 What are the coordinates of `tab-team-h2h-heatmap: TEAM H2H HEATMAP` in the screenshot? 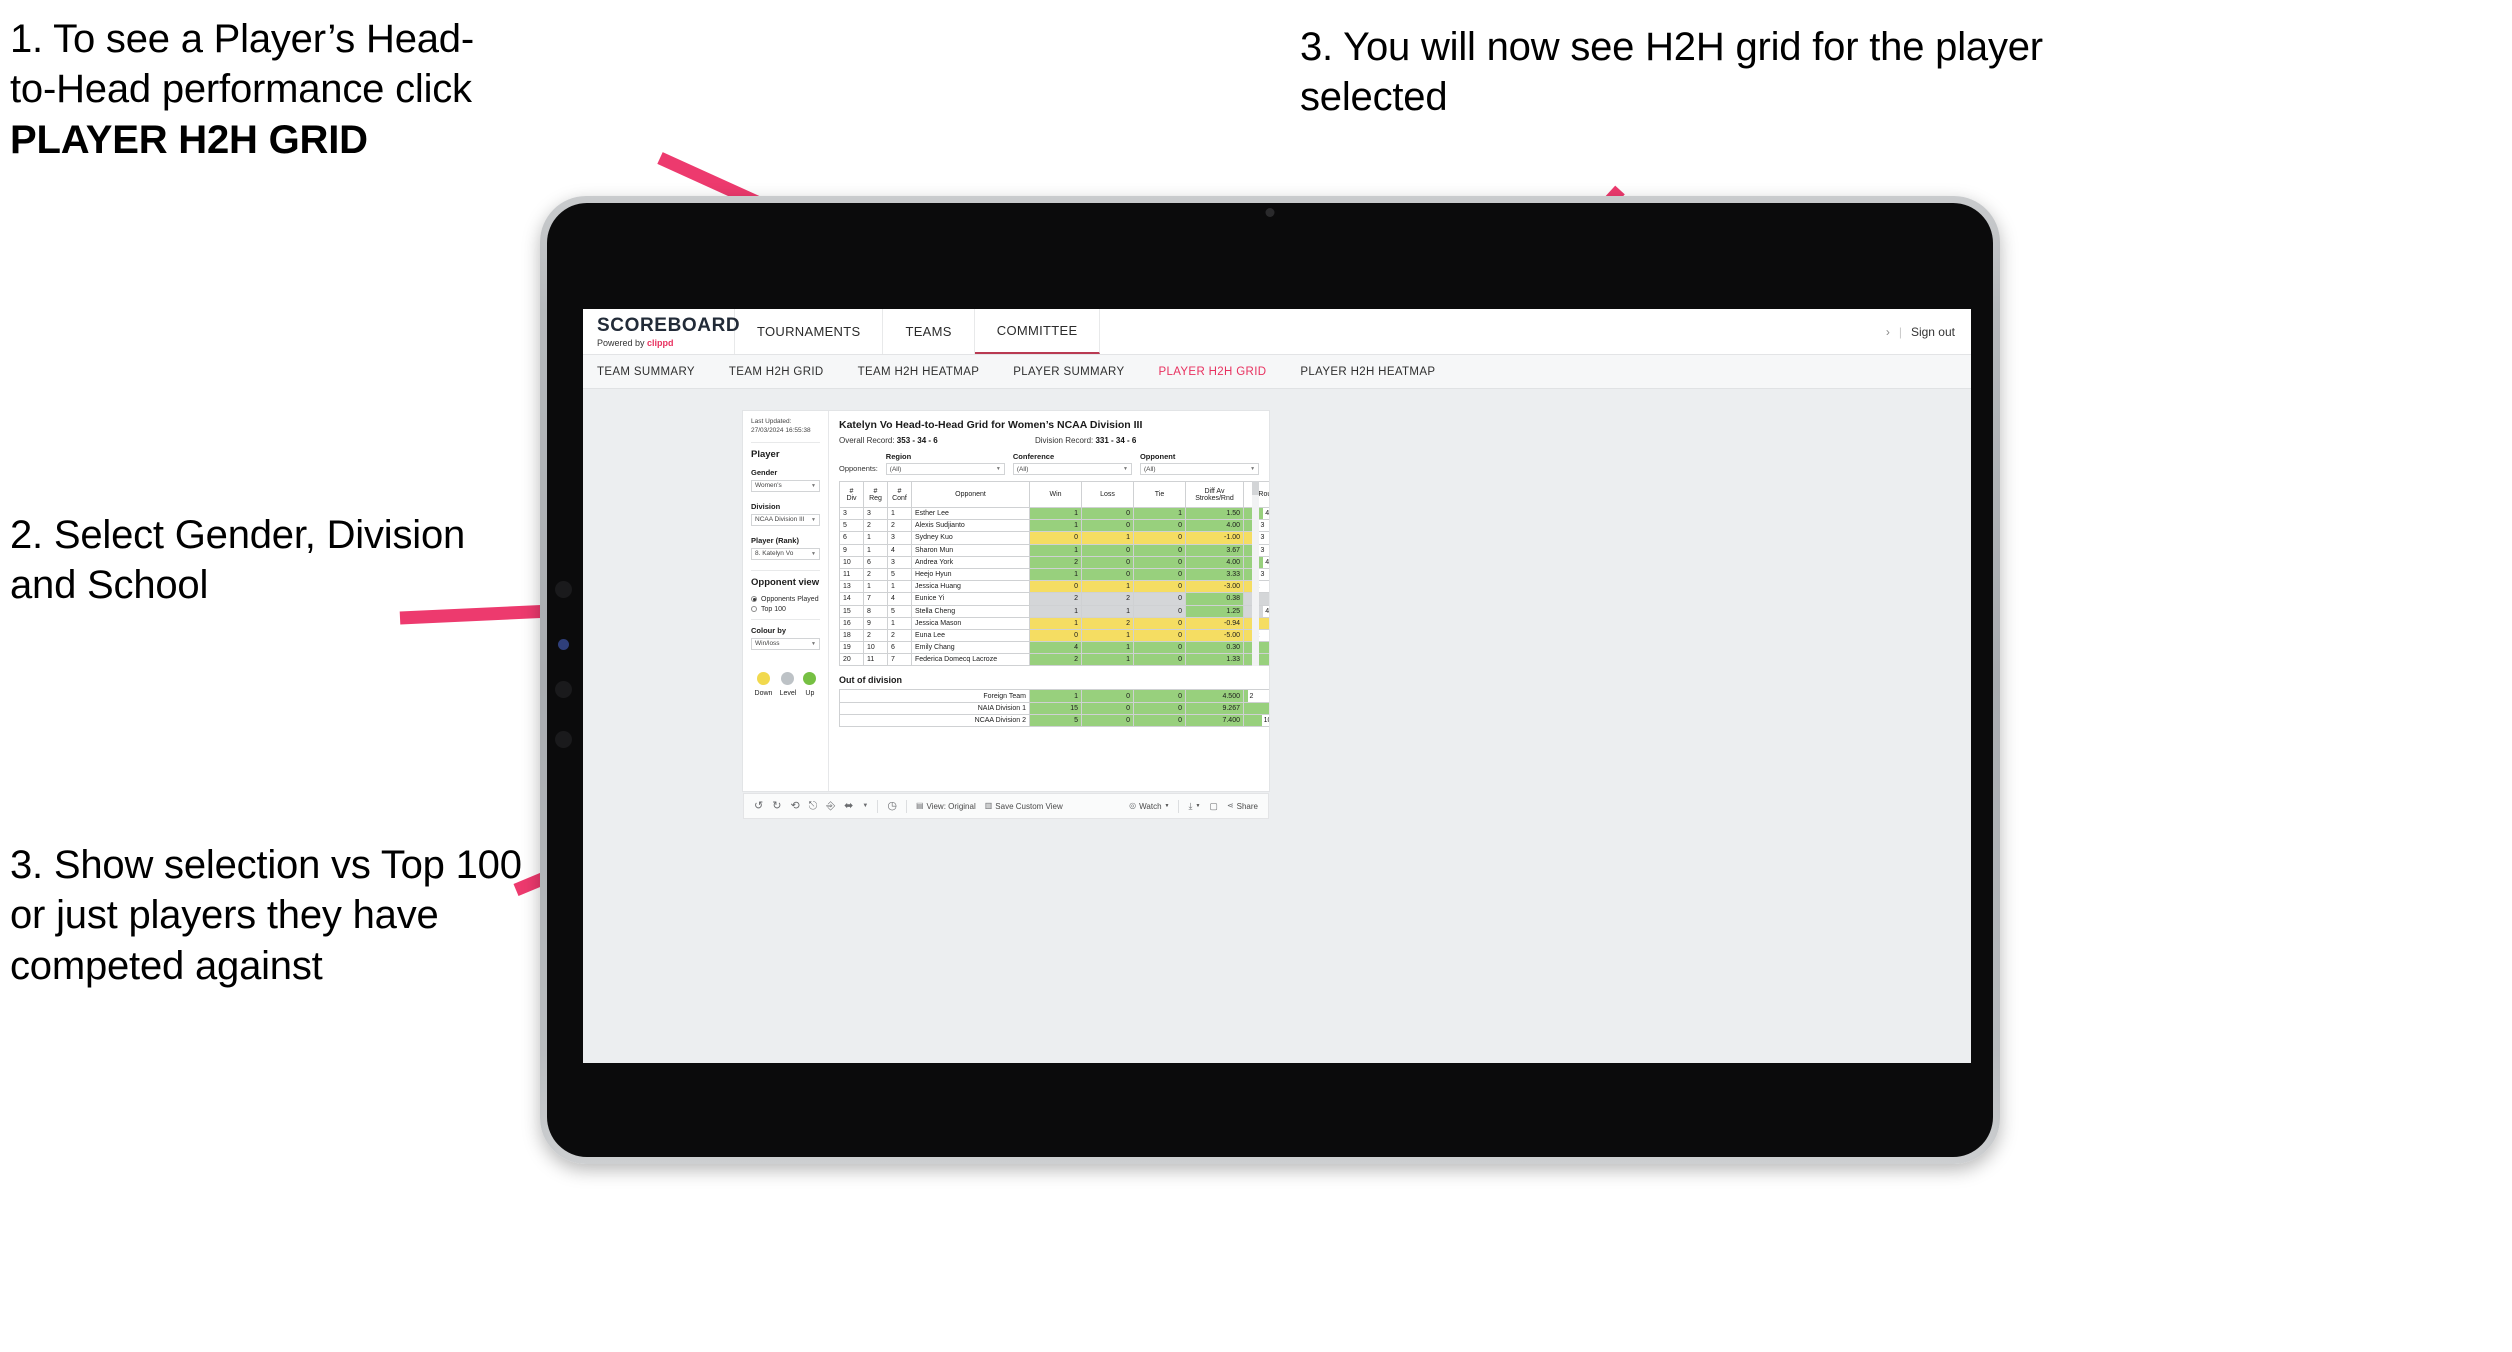 It's located at (919, 372).